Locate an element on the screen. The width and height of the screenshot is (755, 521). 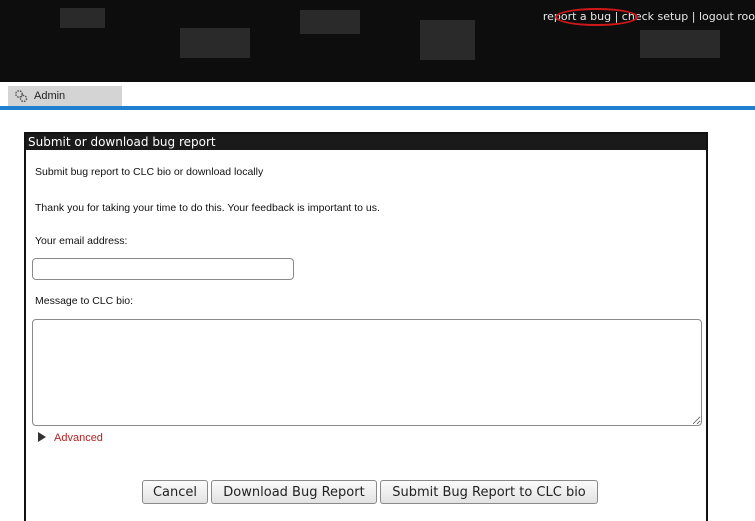
message-label: Message to CLC bio: is located at coordinates (84, 301).